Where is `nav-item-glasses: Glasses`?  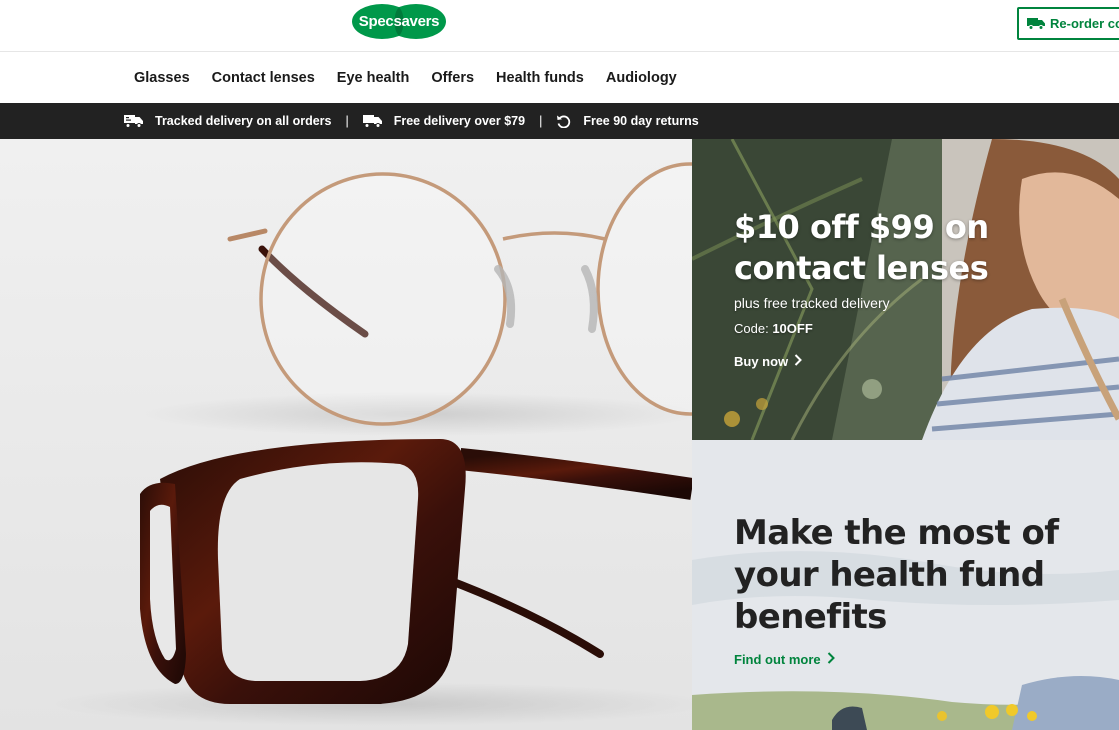 nav-item-glasses: Glasses is located at coordinates (162, 78).